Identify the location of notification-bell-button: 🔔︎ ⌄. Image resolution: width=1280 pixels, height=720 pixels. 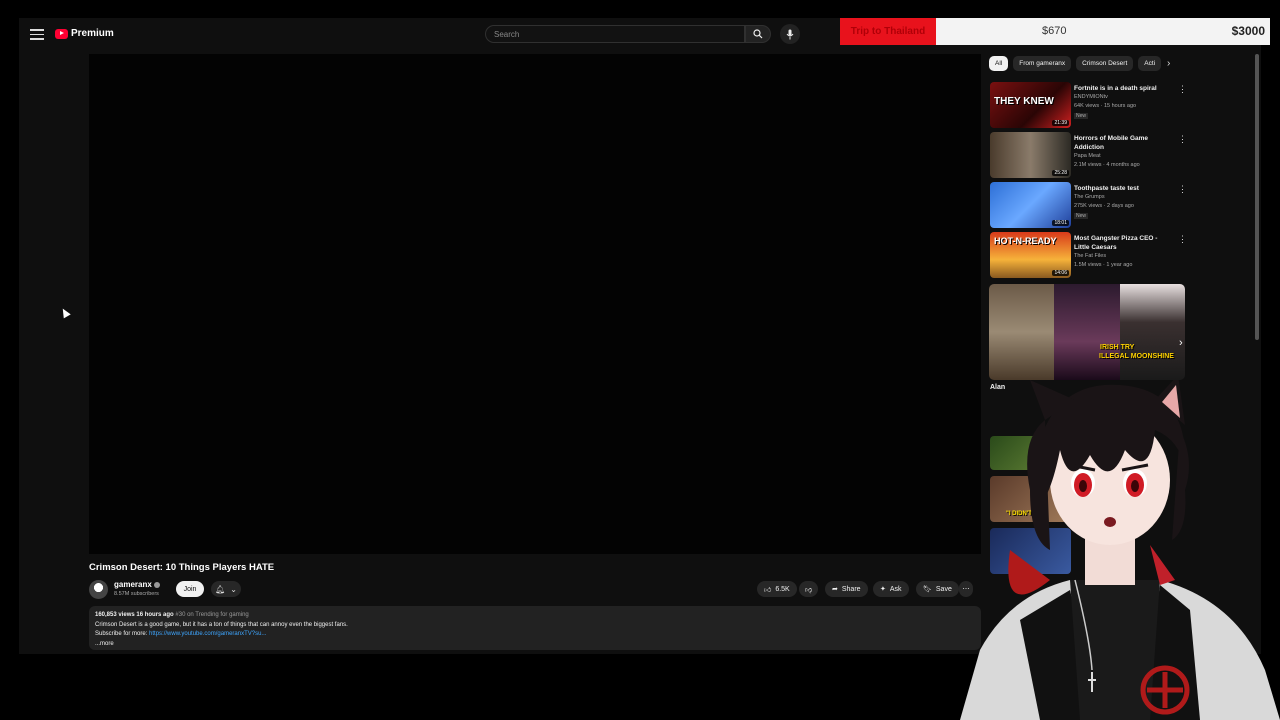
(226, 589).